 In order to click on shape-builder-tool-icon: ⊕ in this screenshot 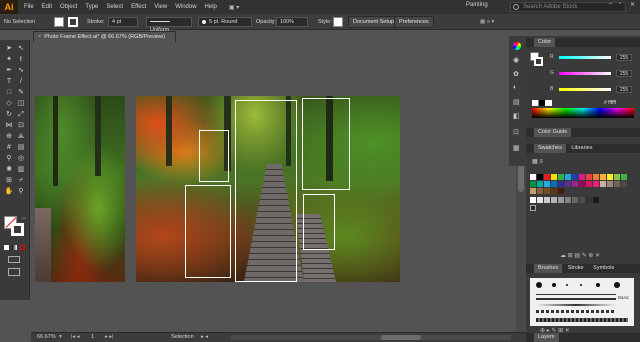, I will do `click(9, 136)`.